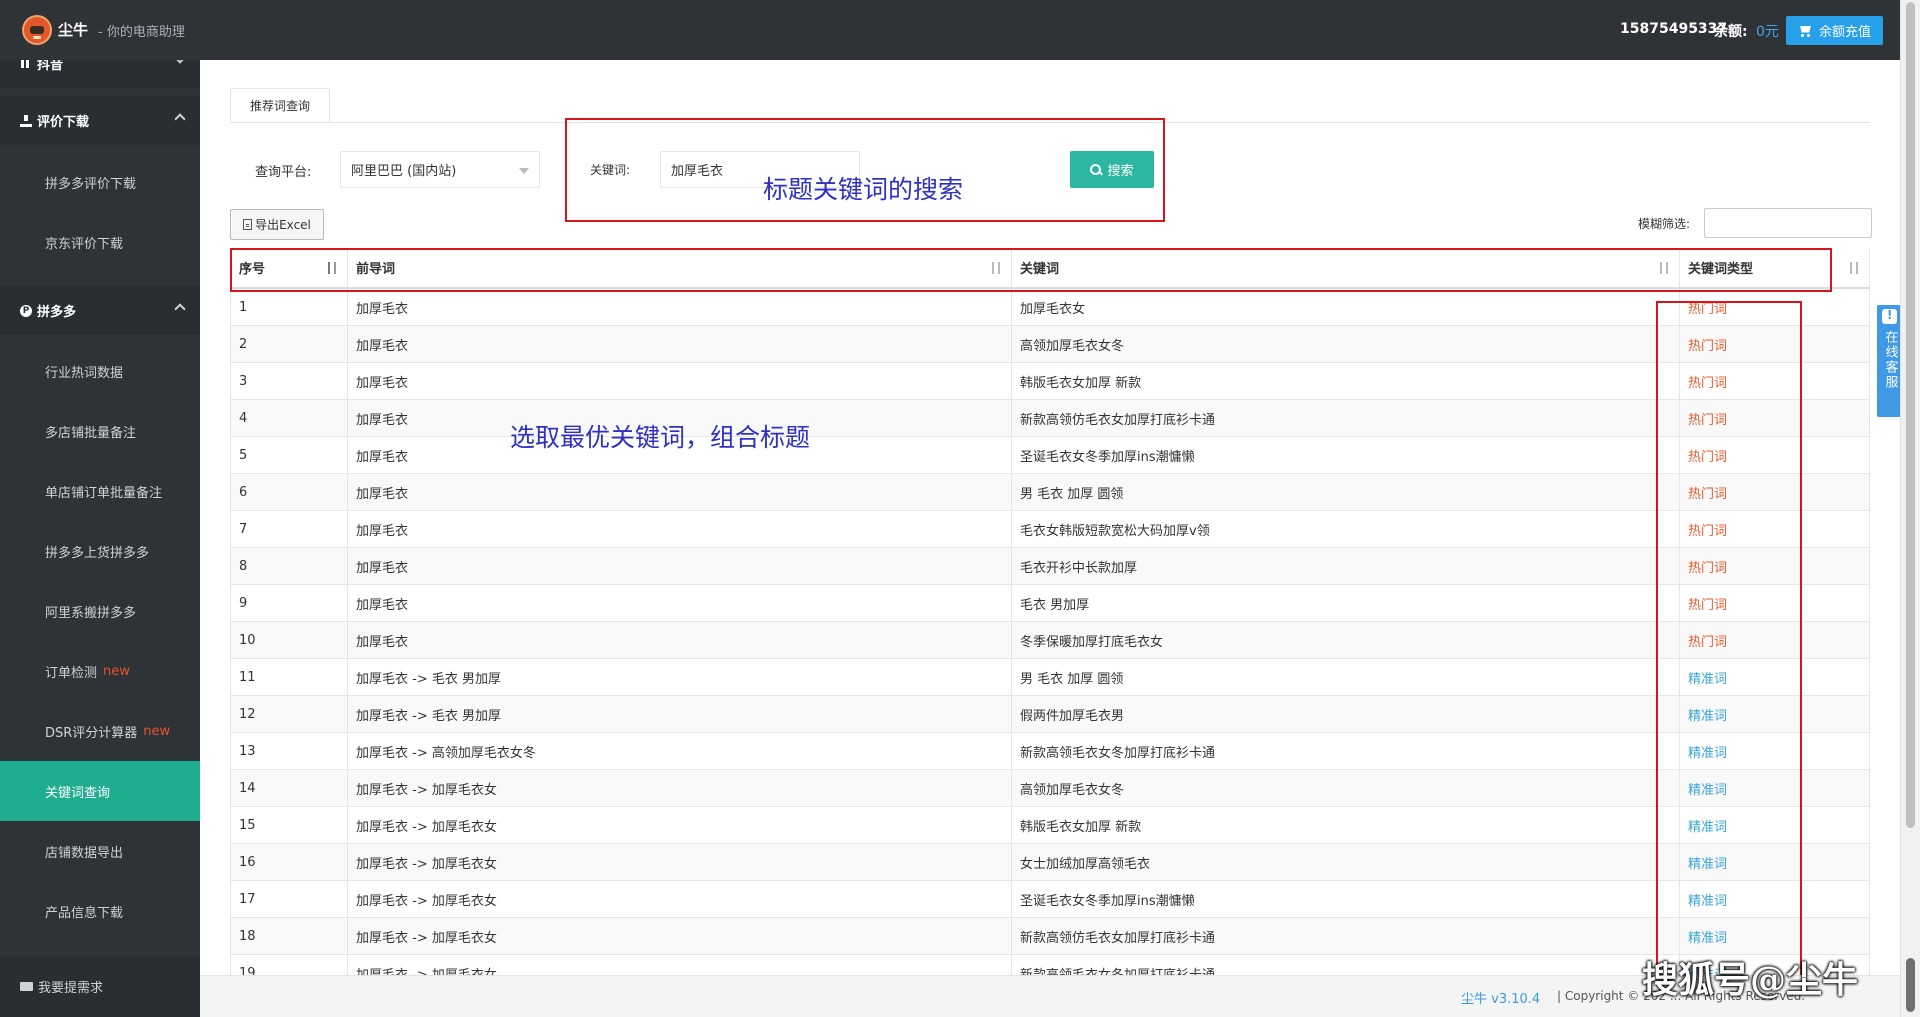 The image size is (1920, 1017). I want to click on table-cell: 韩版毛衣女加厚 新款, so click(1346, 825).